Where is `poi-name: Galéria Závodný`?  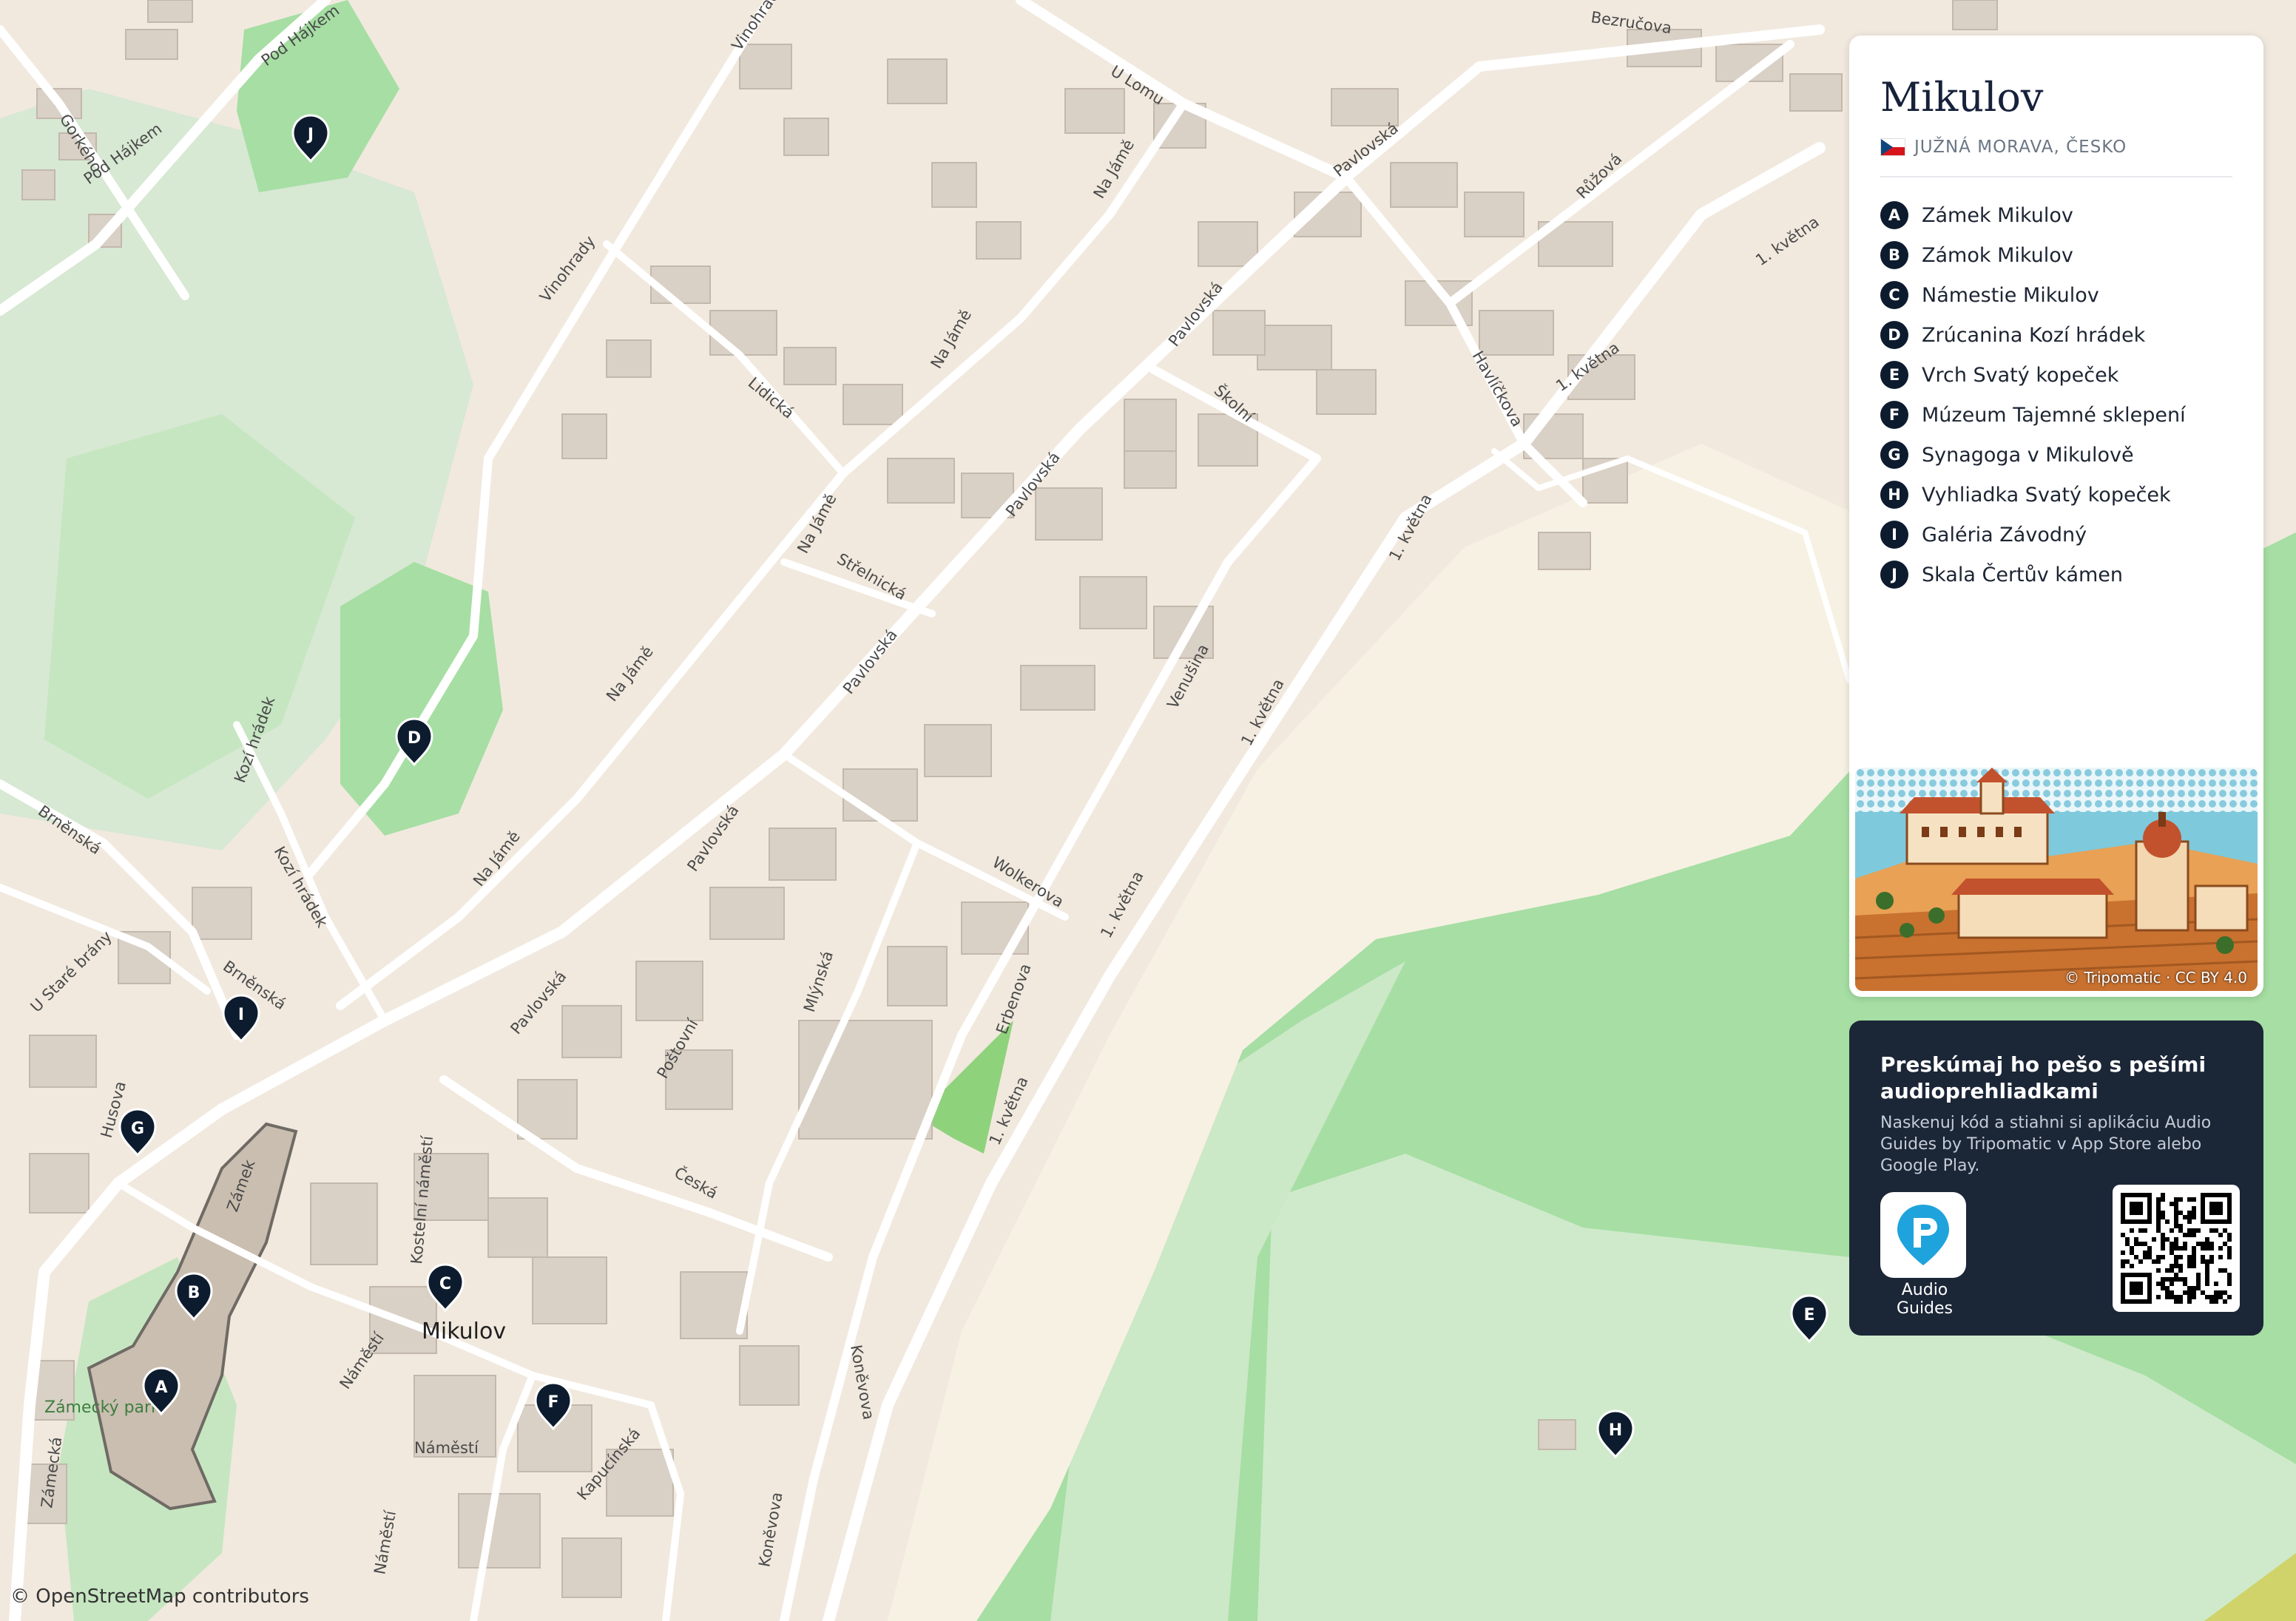 poi-name: Galéria Závodný is located at coordinates (2005, 535).